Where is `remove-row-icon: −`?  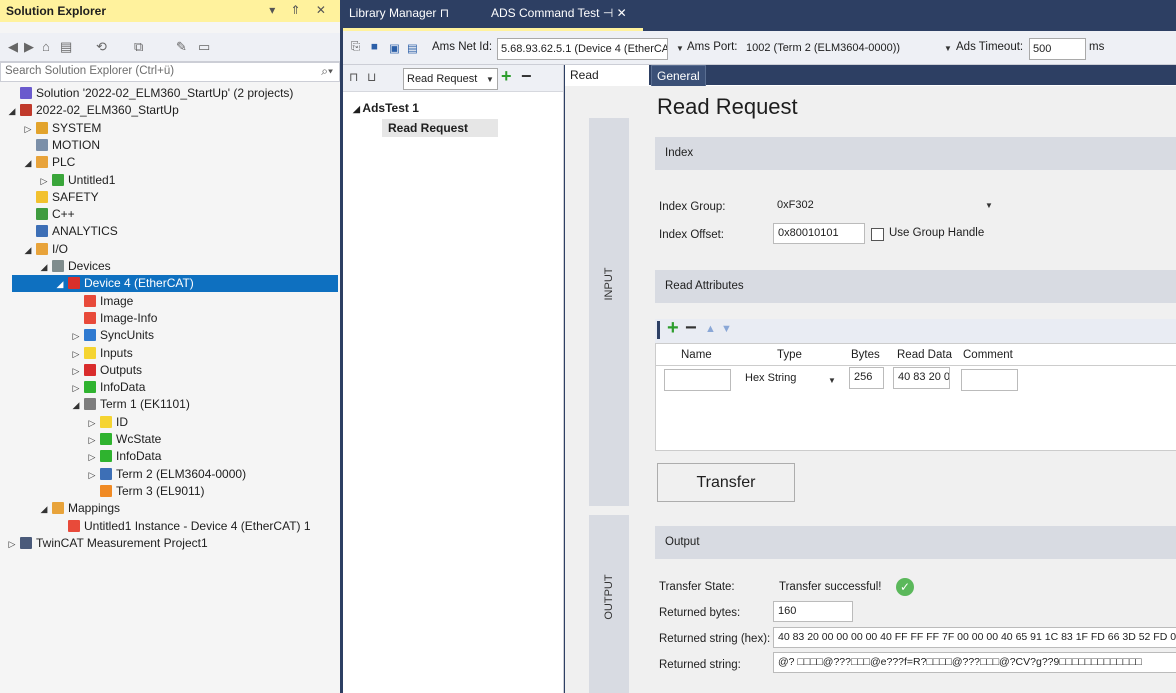 remove-row-icon: − is located at coordinates (691, 328).